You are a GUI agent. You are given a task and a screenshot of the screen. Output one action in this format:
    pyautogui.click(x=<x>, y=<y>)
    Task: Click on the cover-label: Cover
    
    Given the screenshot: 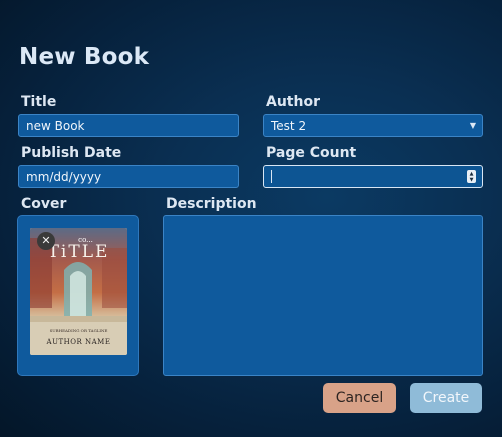 What is the action you would take?
    pyautogui.click(x=44, y=204)
    